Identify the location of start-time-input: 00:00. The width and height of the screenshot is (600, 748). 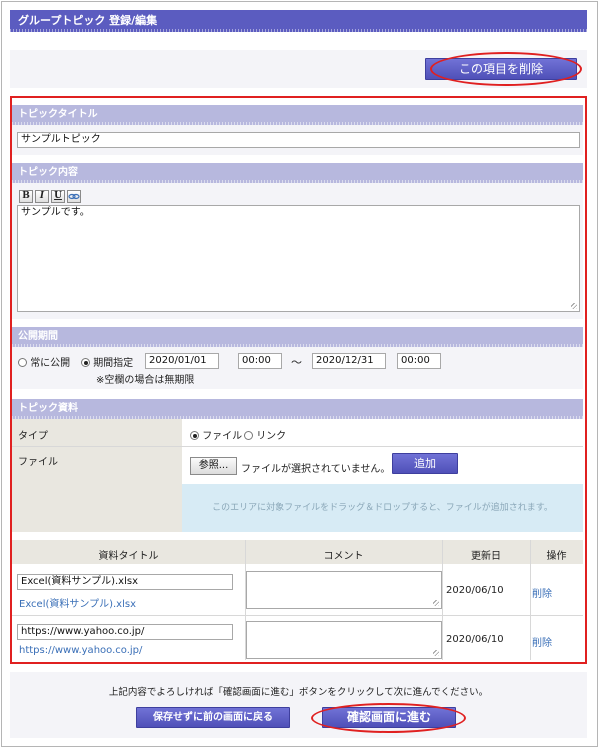
(260, 361).